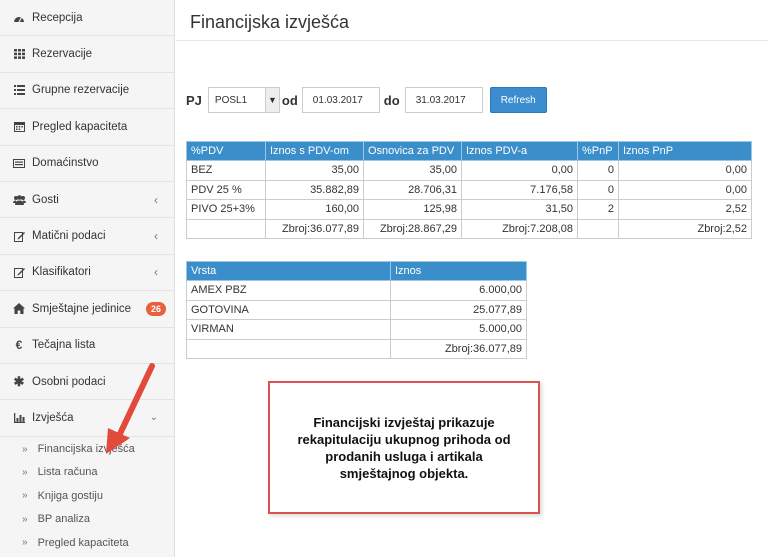  What do you see at coordinates (412, 189) in the screenshot?
I see `table-cell: 28.706,31` at bounding box center [412, 189].